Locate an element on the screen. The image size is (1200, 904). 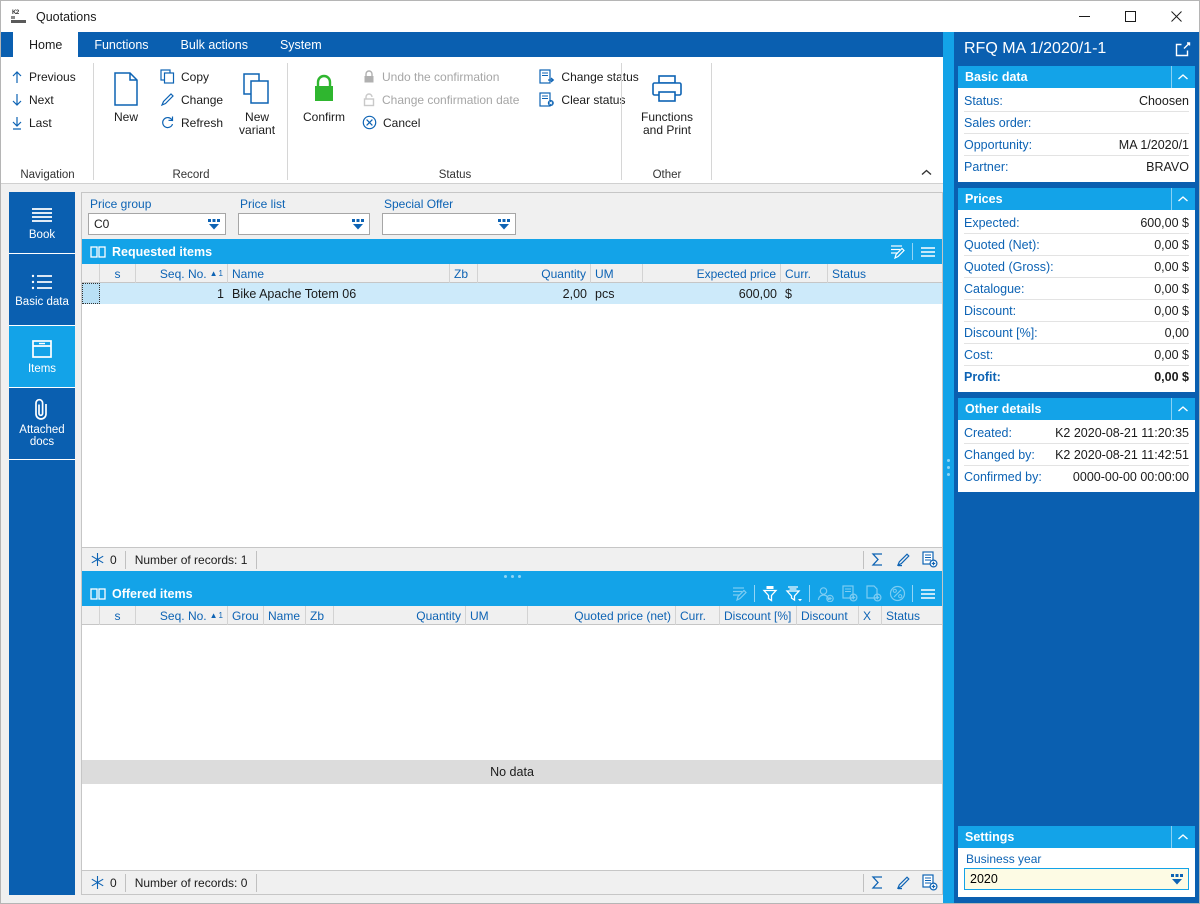
percent-circle-icon is located at coordinates (897, 593).